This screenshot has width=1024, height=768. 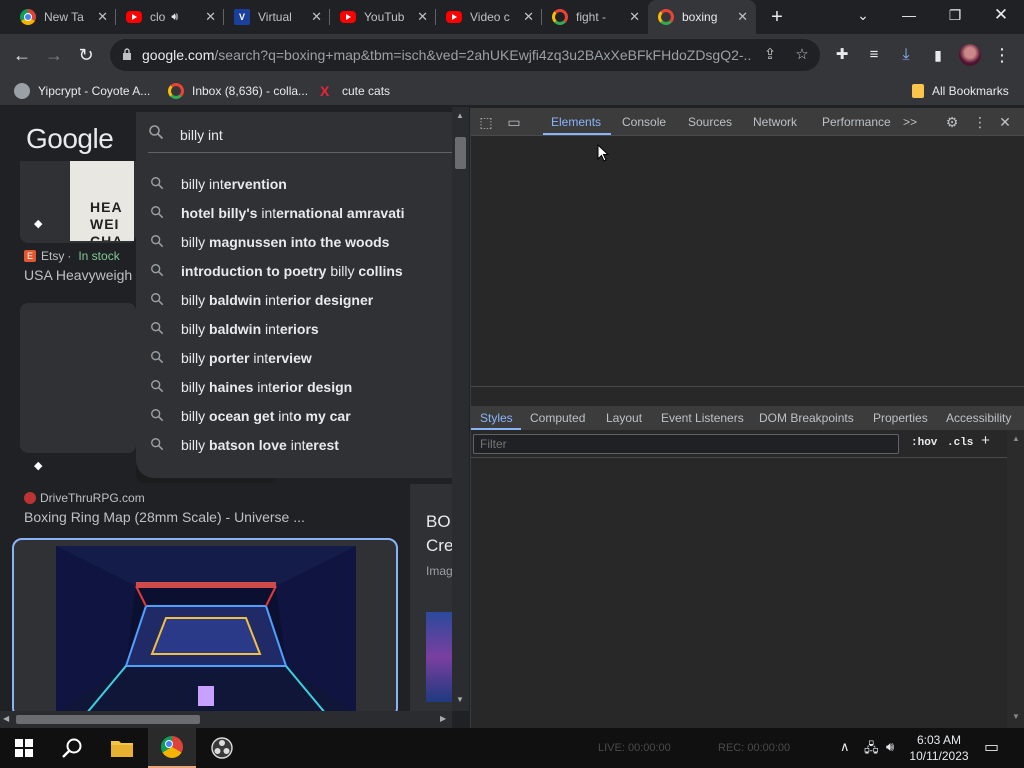 What do you see at coordinates (294, 299) in the screenshot?
I see `suggestion-item: billy baldwin interior designer` at bounding box center [294, 299].